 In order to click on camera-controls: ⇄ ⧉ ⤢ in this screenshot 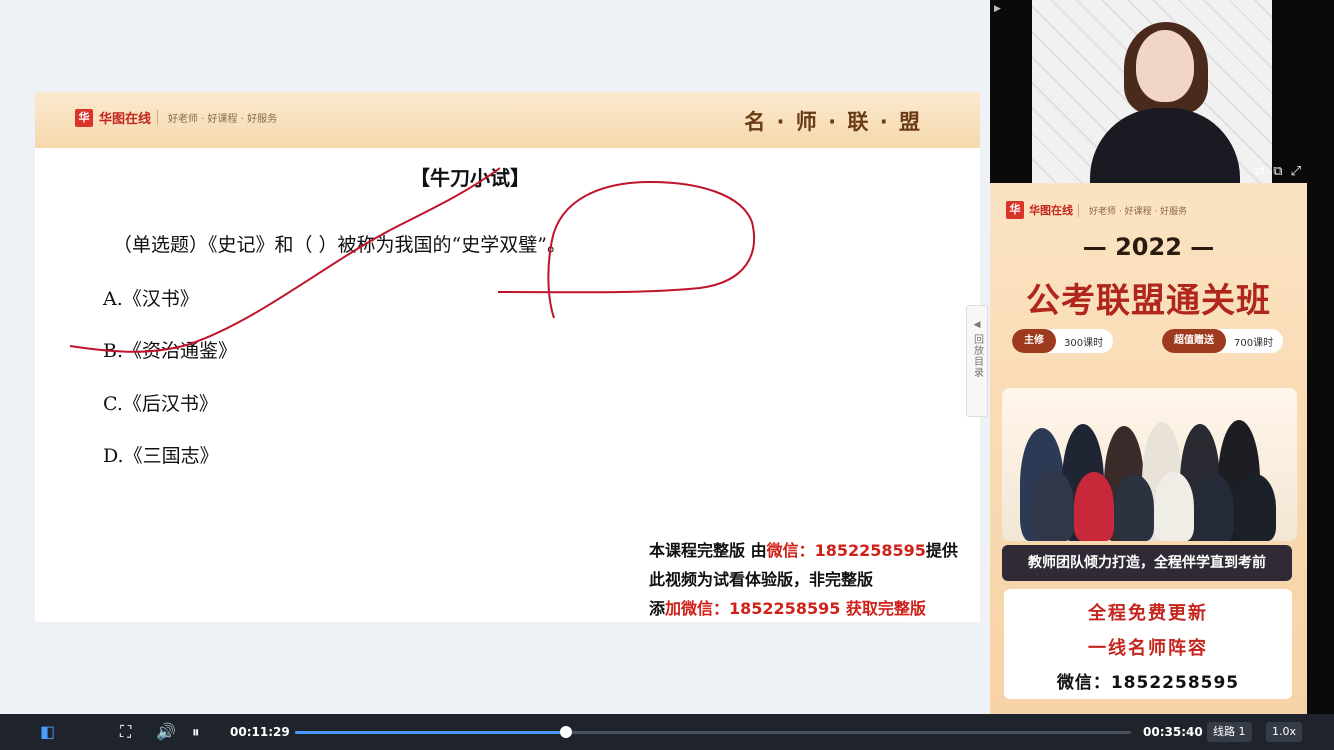, I will do `click(1277, 171)`.